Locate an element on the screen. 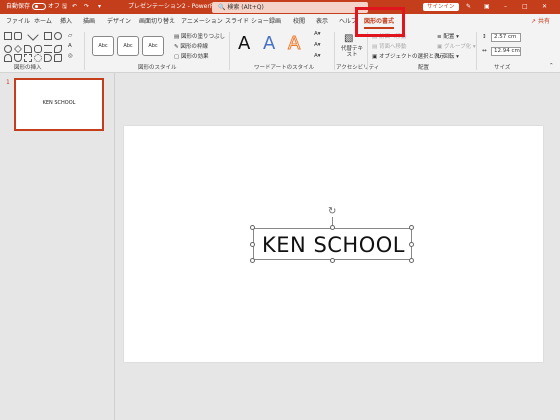 This screenshot has width=560, height=420. pen-icon: ✎ is located at coordinates (468, 7).